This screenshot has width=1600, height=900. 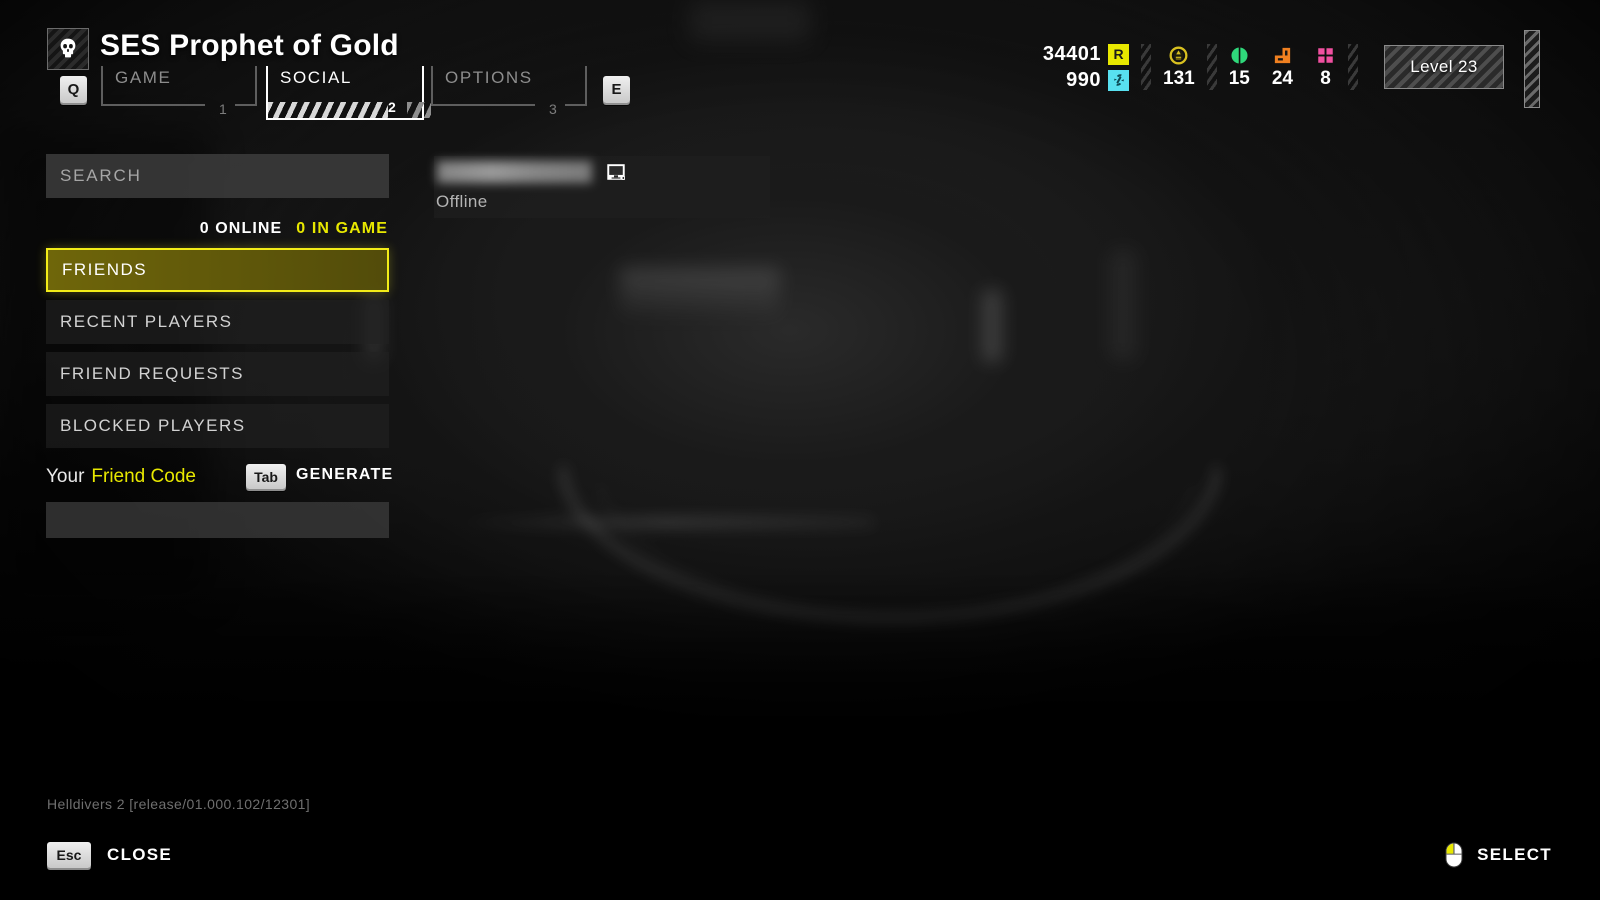 What do you see at coordinates (344, 475) in the screenshot?
I see `generate-friend-code-button: GENERATE` at bounding box center [344, 475].